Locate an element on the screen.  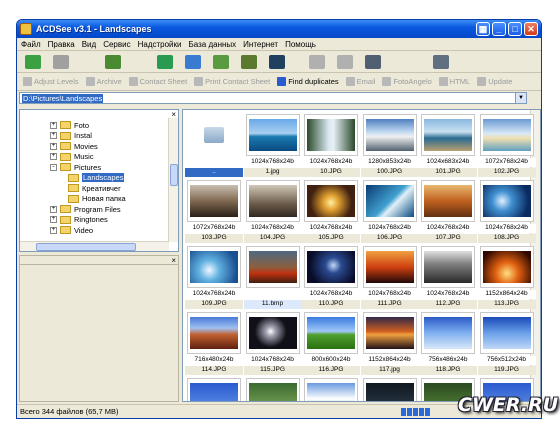
rotate-right-icon is located at coordinates (345, 61).